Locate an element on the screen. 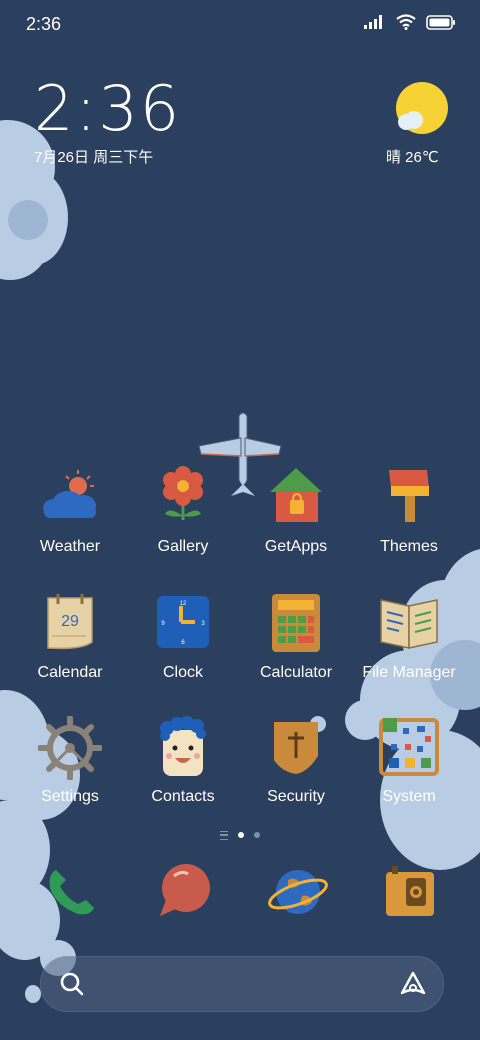 The height and width of the screenshot is (1040, 480). signal-icon is located at coordinates (373, 22).